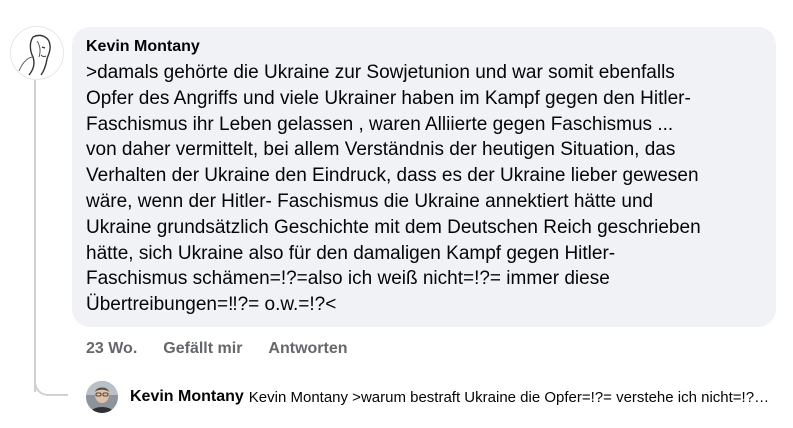 The width and height of the screenshot is (793, 428). I want to click on reply-avatar, so click(102, 397).